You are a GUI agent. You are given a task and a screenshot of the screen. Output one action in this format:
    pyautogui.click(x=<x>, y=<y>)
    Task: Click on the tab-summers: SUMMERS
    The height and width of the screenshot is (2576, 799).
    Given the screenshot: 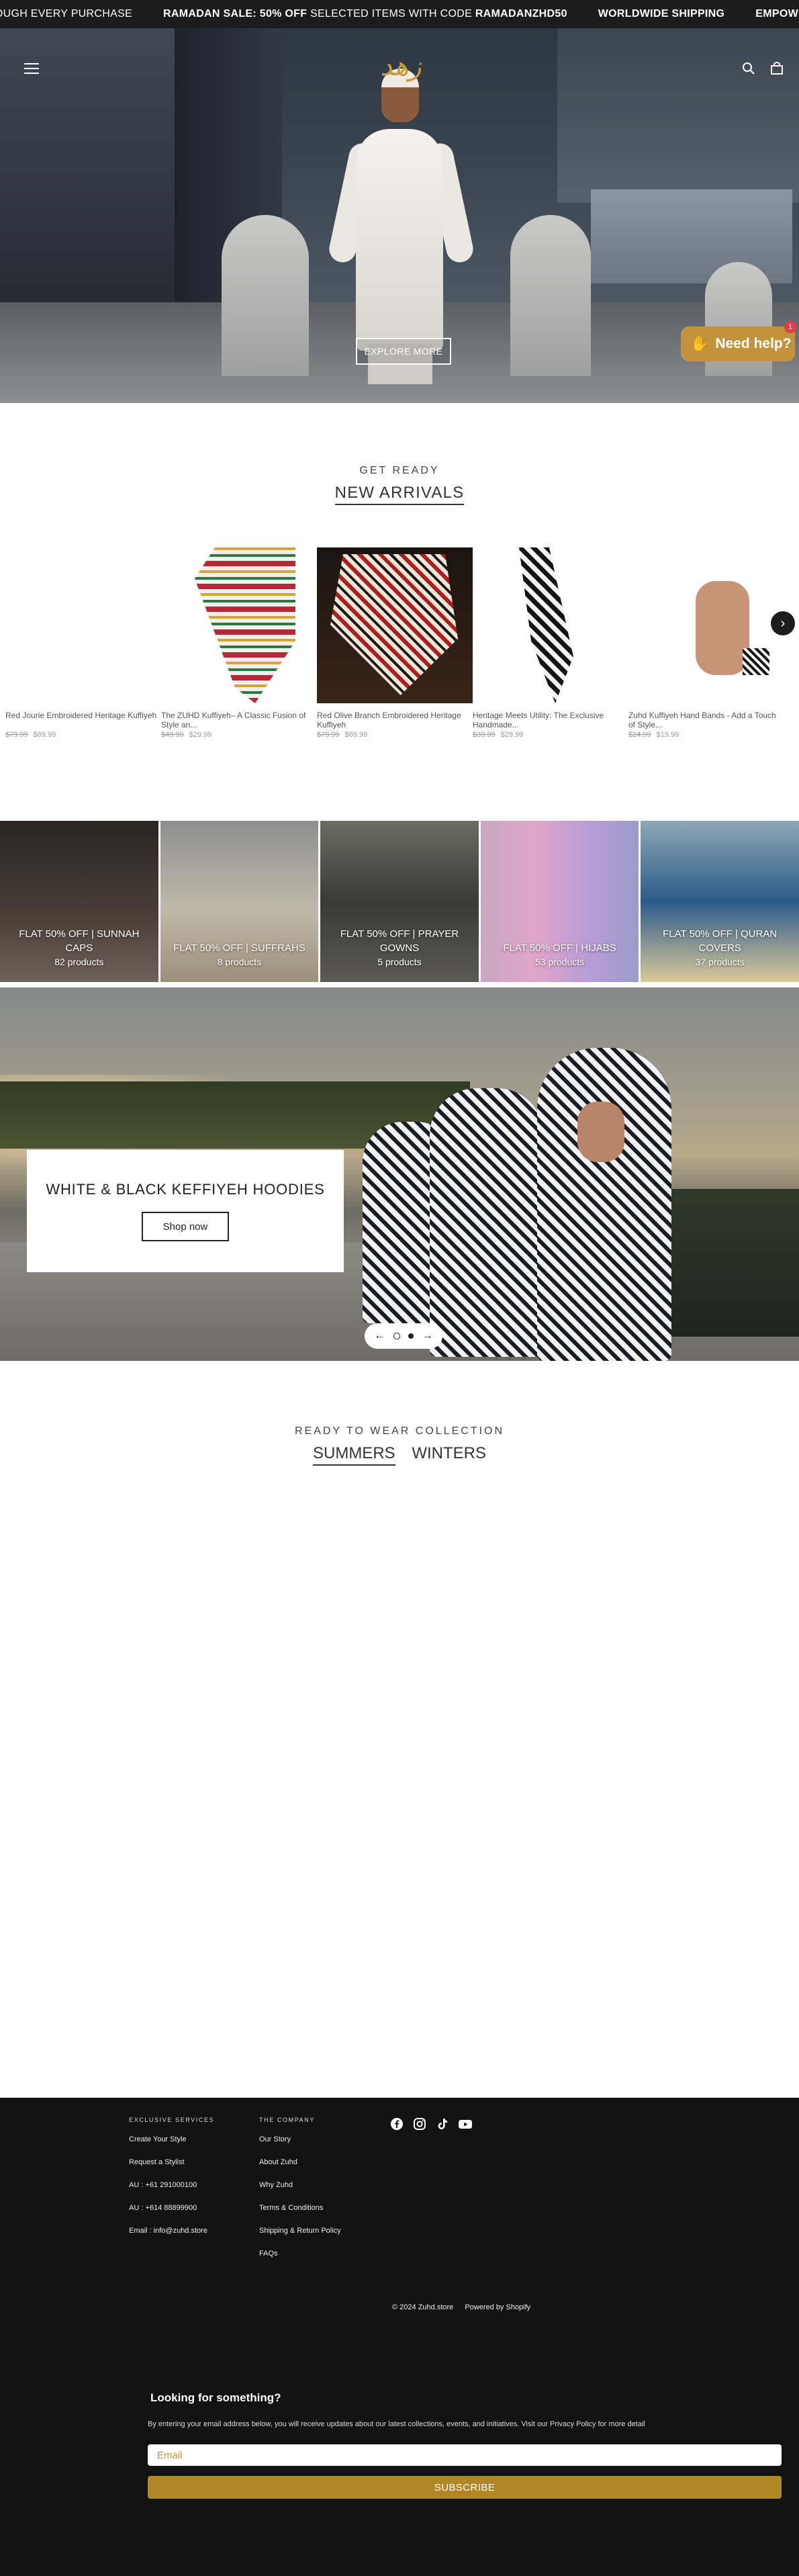 What is the action you would take?
    pyautogui.click(x=353, y=1455)
    